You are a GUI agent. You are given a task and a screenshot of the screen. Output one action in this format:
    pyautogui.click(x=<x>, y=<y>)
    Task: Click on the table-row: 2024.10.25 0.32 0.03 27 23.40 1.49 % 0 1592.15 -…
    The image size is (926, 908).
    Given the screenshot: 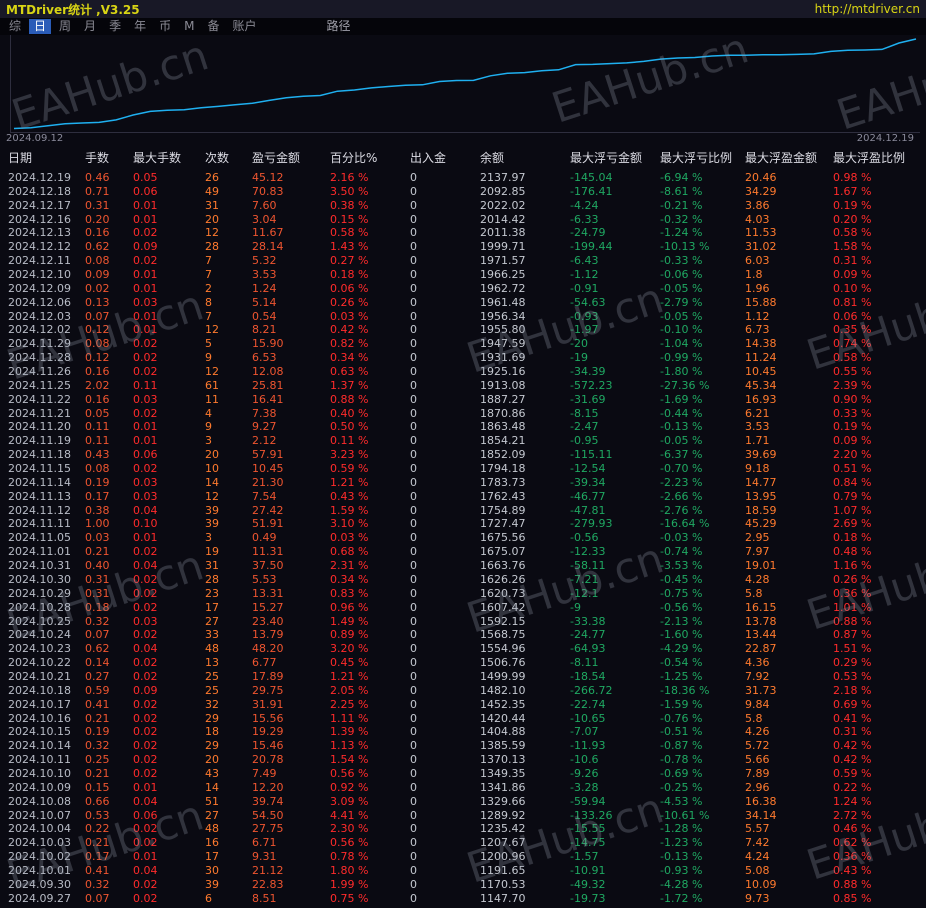 What is the action you would take?
    pyautogui.click(x=463, y=622)
    